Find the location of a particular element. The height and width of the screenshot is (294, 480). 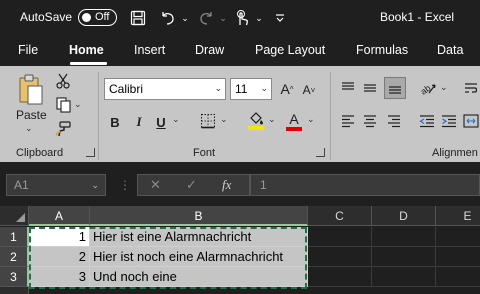

orientation-dropdown-icon: ⌄ is located at coordinates (444, 87).